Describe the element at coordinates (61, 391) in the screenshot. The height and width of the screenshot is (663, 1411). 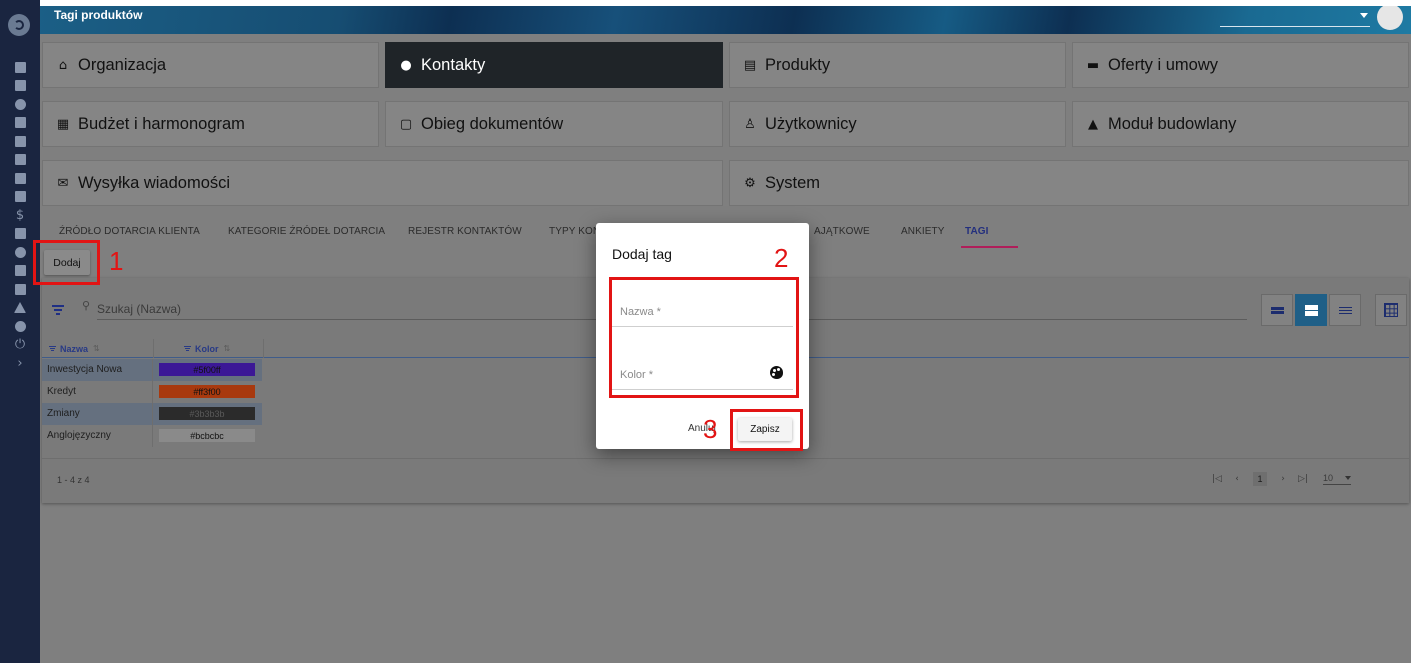
I see `tag-name: Kredyt` at that location.